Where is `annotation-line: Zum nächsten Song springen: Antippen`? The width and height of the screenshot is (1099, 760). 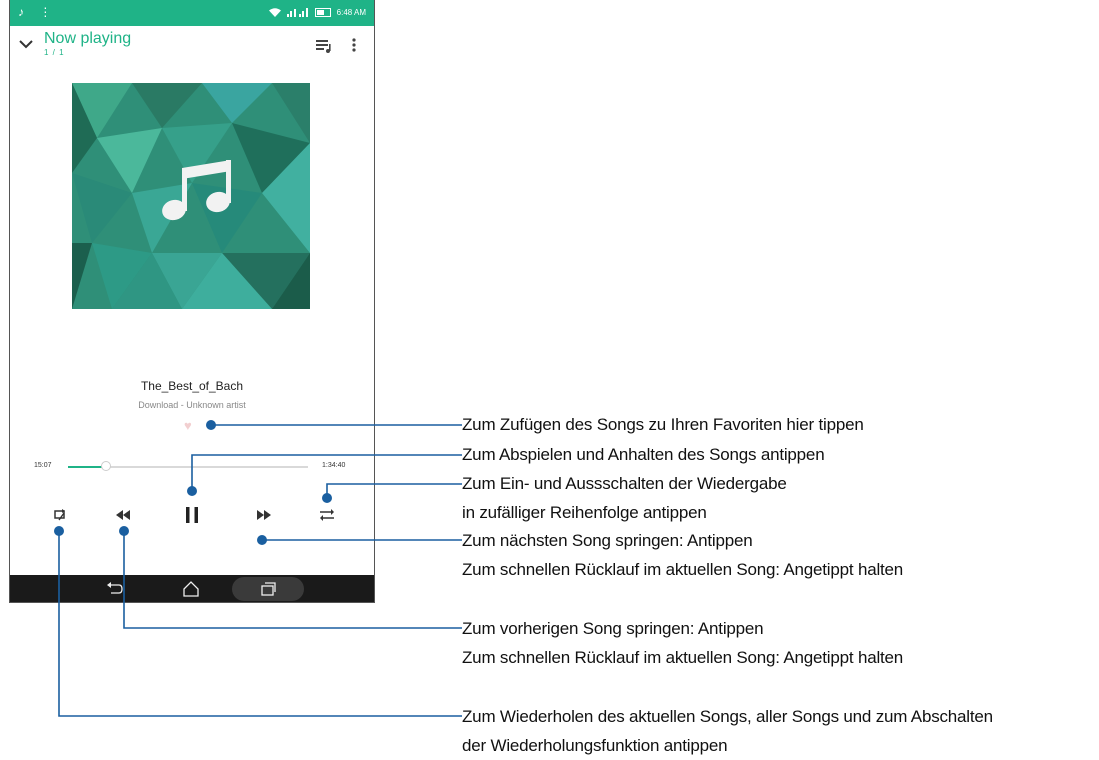
annotation-line: Zum nächsten Song springen: Antippen is located at coordinates (607, 540).